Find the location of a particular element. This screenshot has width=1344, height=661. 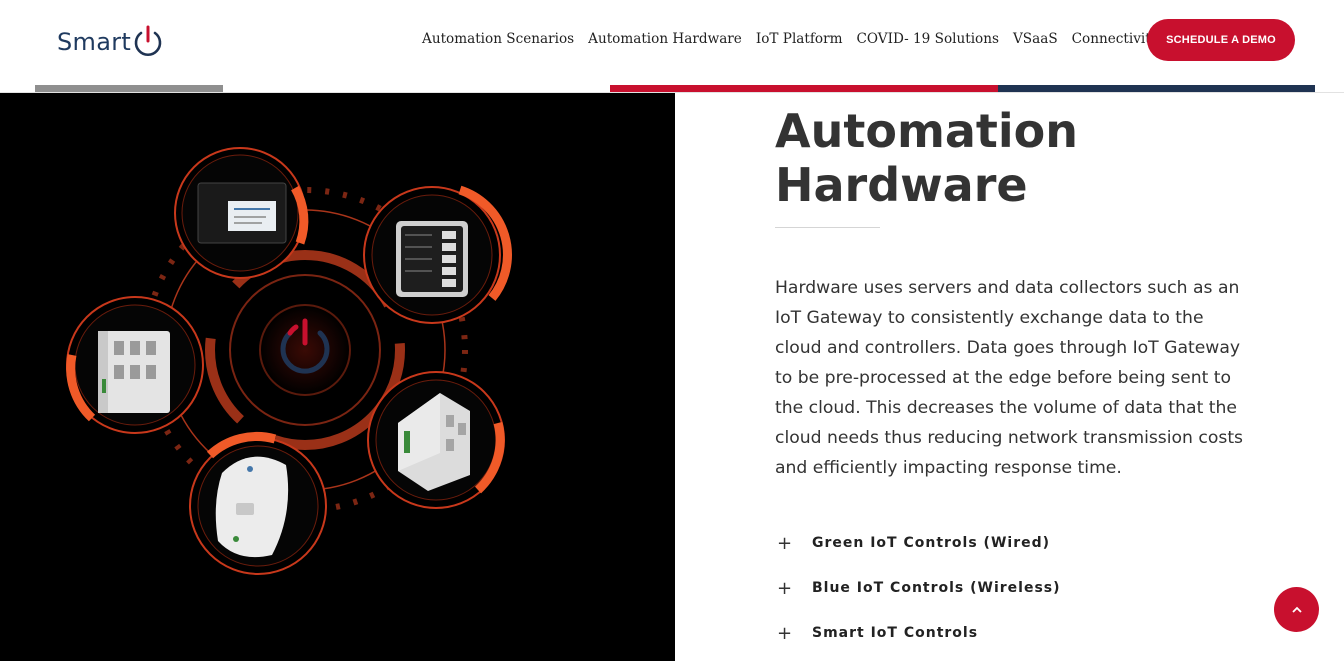

nav-automation-scenarios: Automation Scenarios is located at coordinates (498, 39).